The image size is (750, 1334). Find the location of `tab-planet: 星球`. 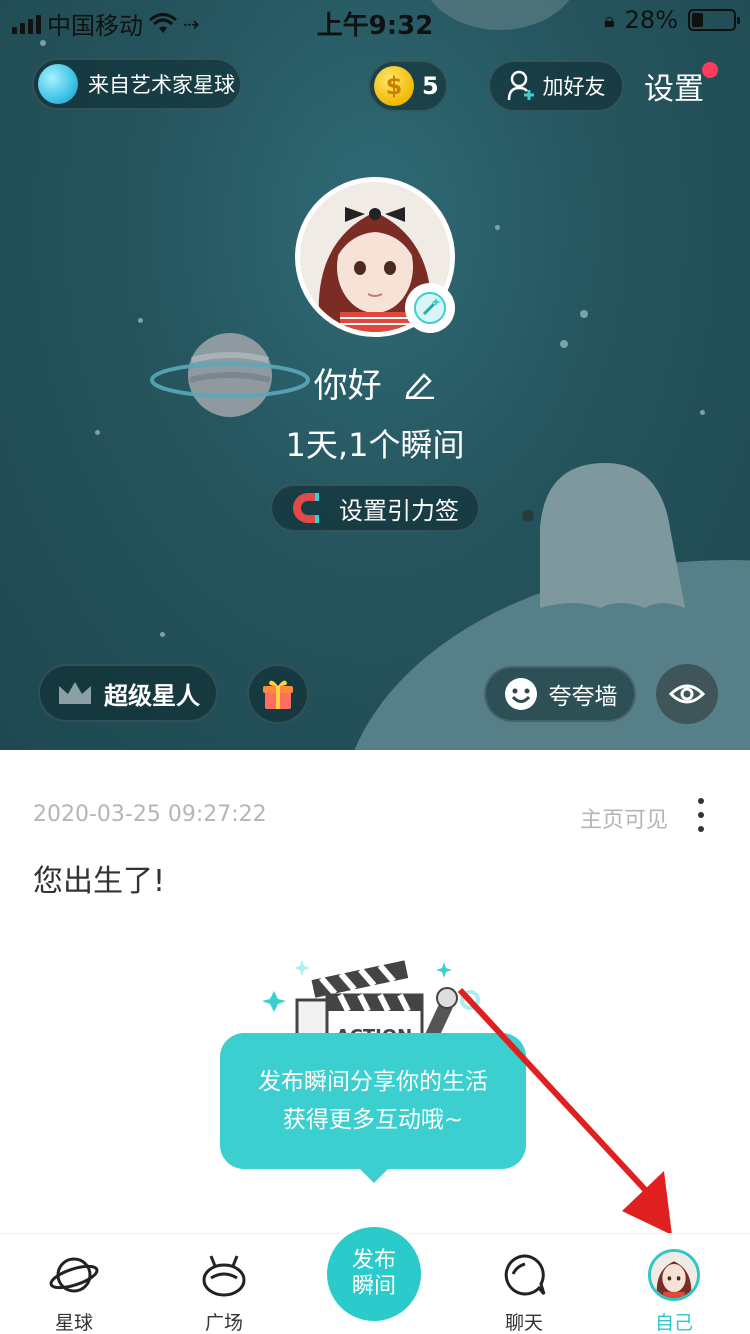

tab-planet: 星球 is located at coordinates (74, 1292).